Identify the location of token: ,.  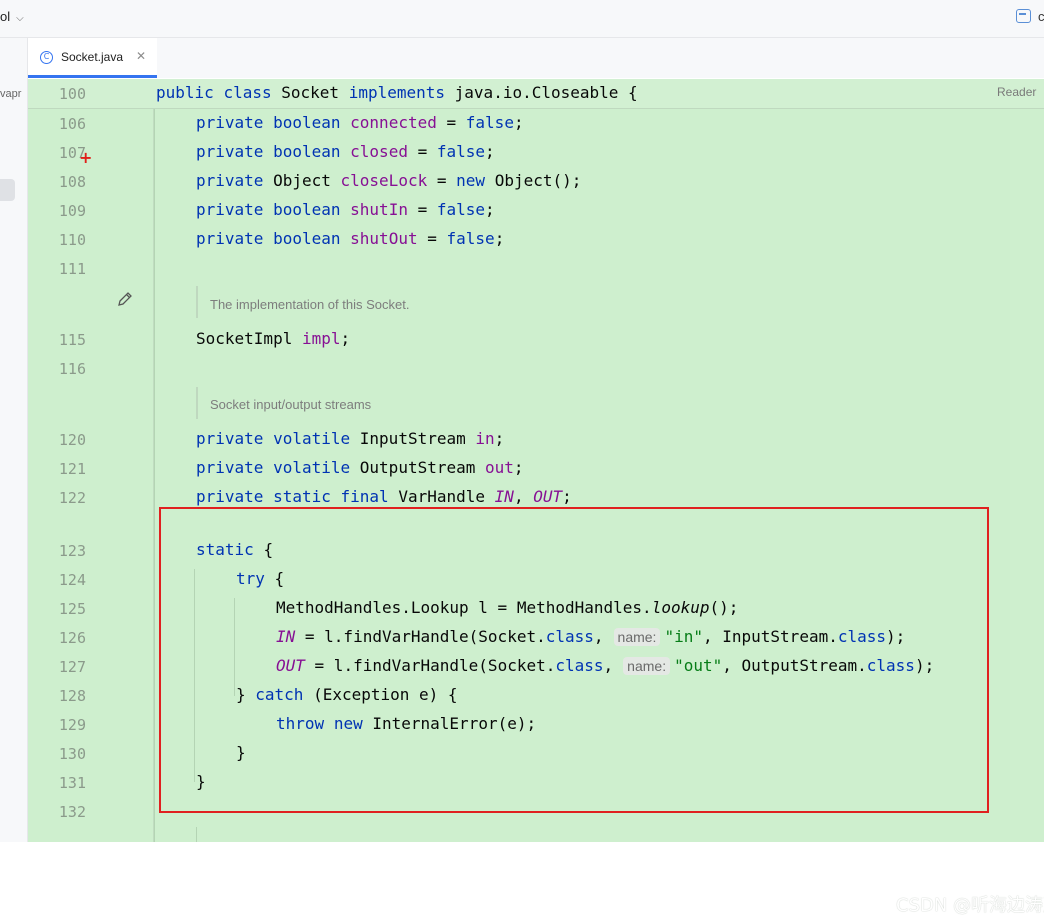
(518, 496).